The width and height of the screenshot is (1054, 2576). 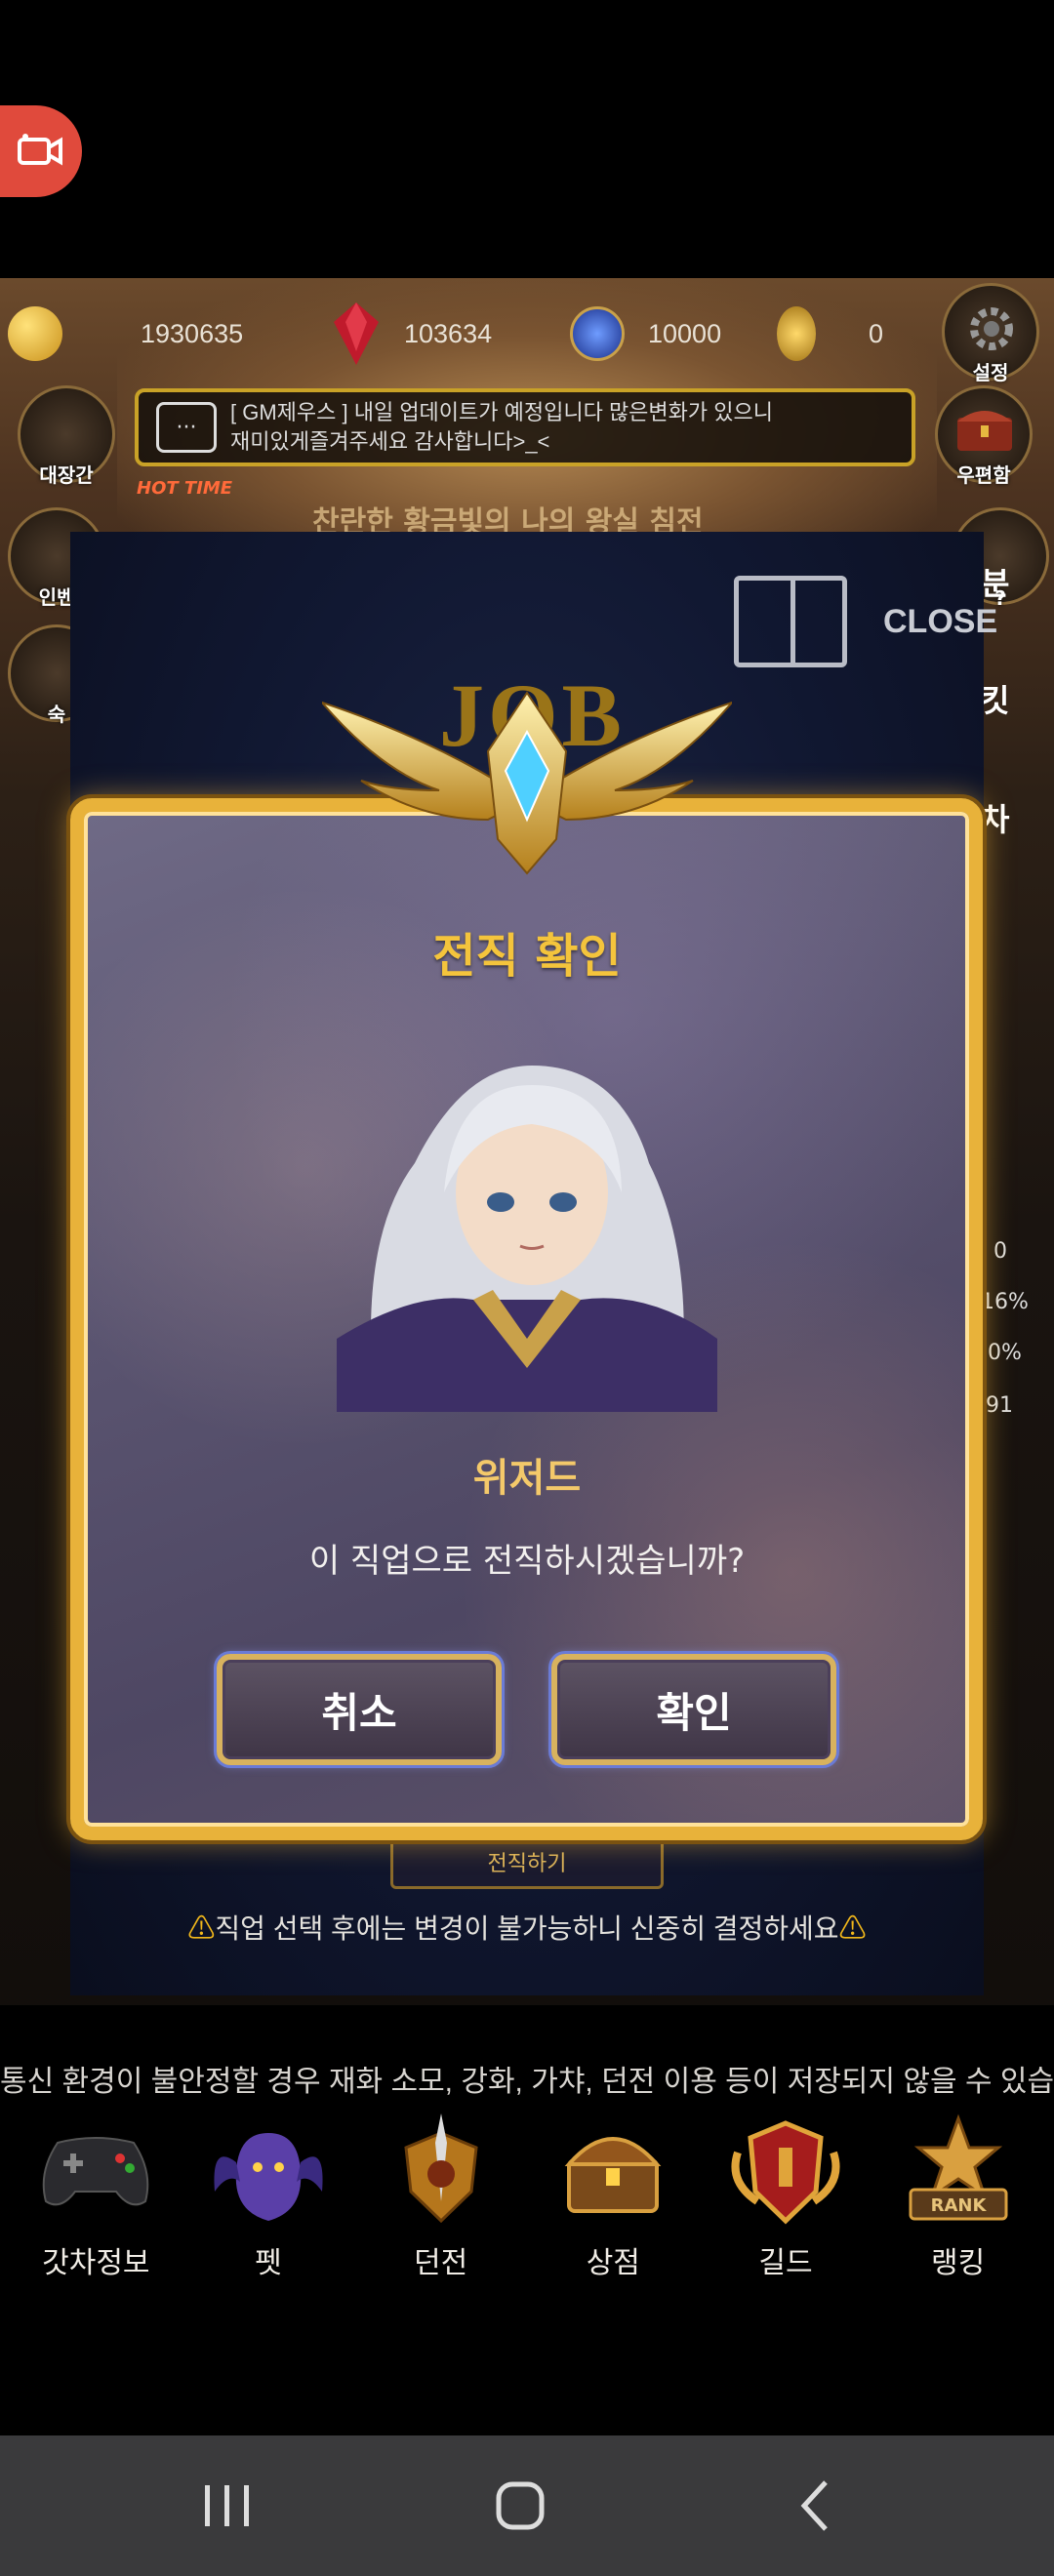 What do you see at coordinates (940, 622) in the screenshot?
I see `close-button: CLOSE` at bounding box center [940, 622].